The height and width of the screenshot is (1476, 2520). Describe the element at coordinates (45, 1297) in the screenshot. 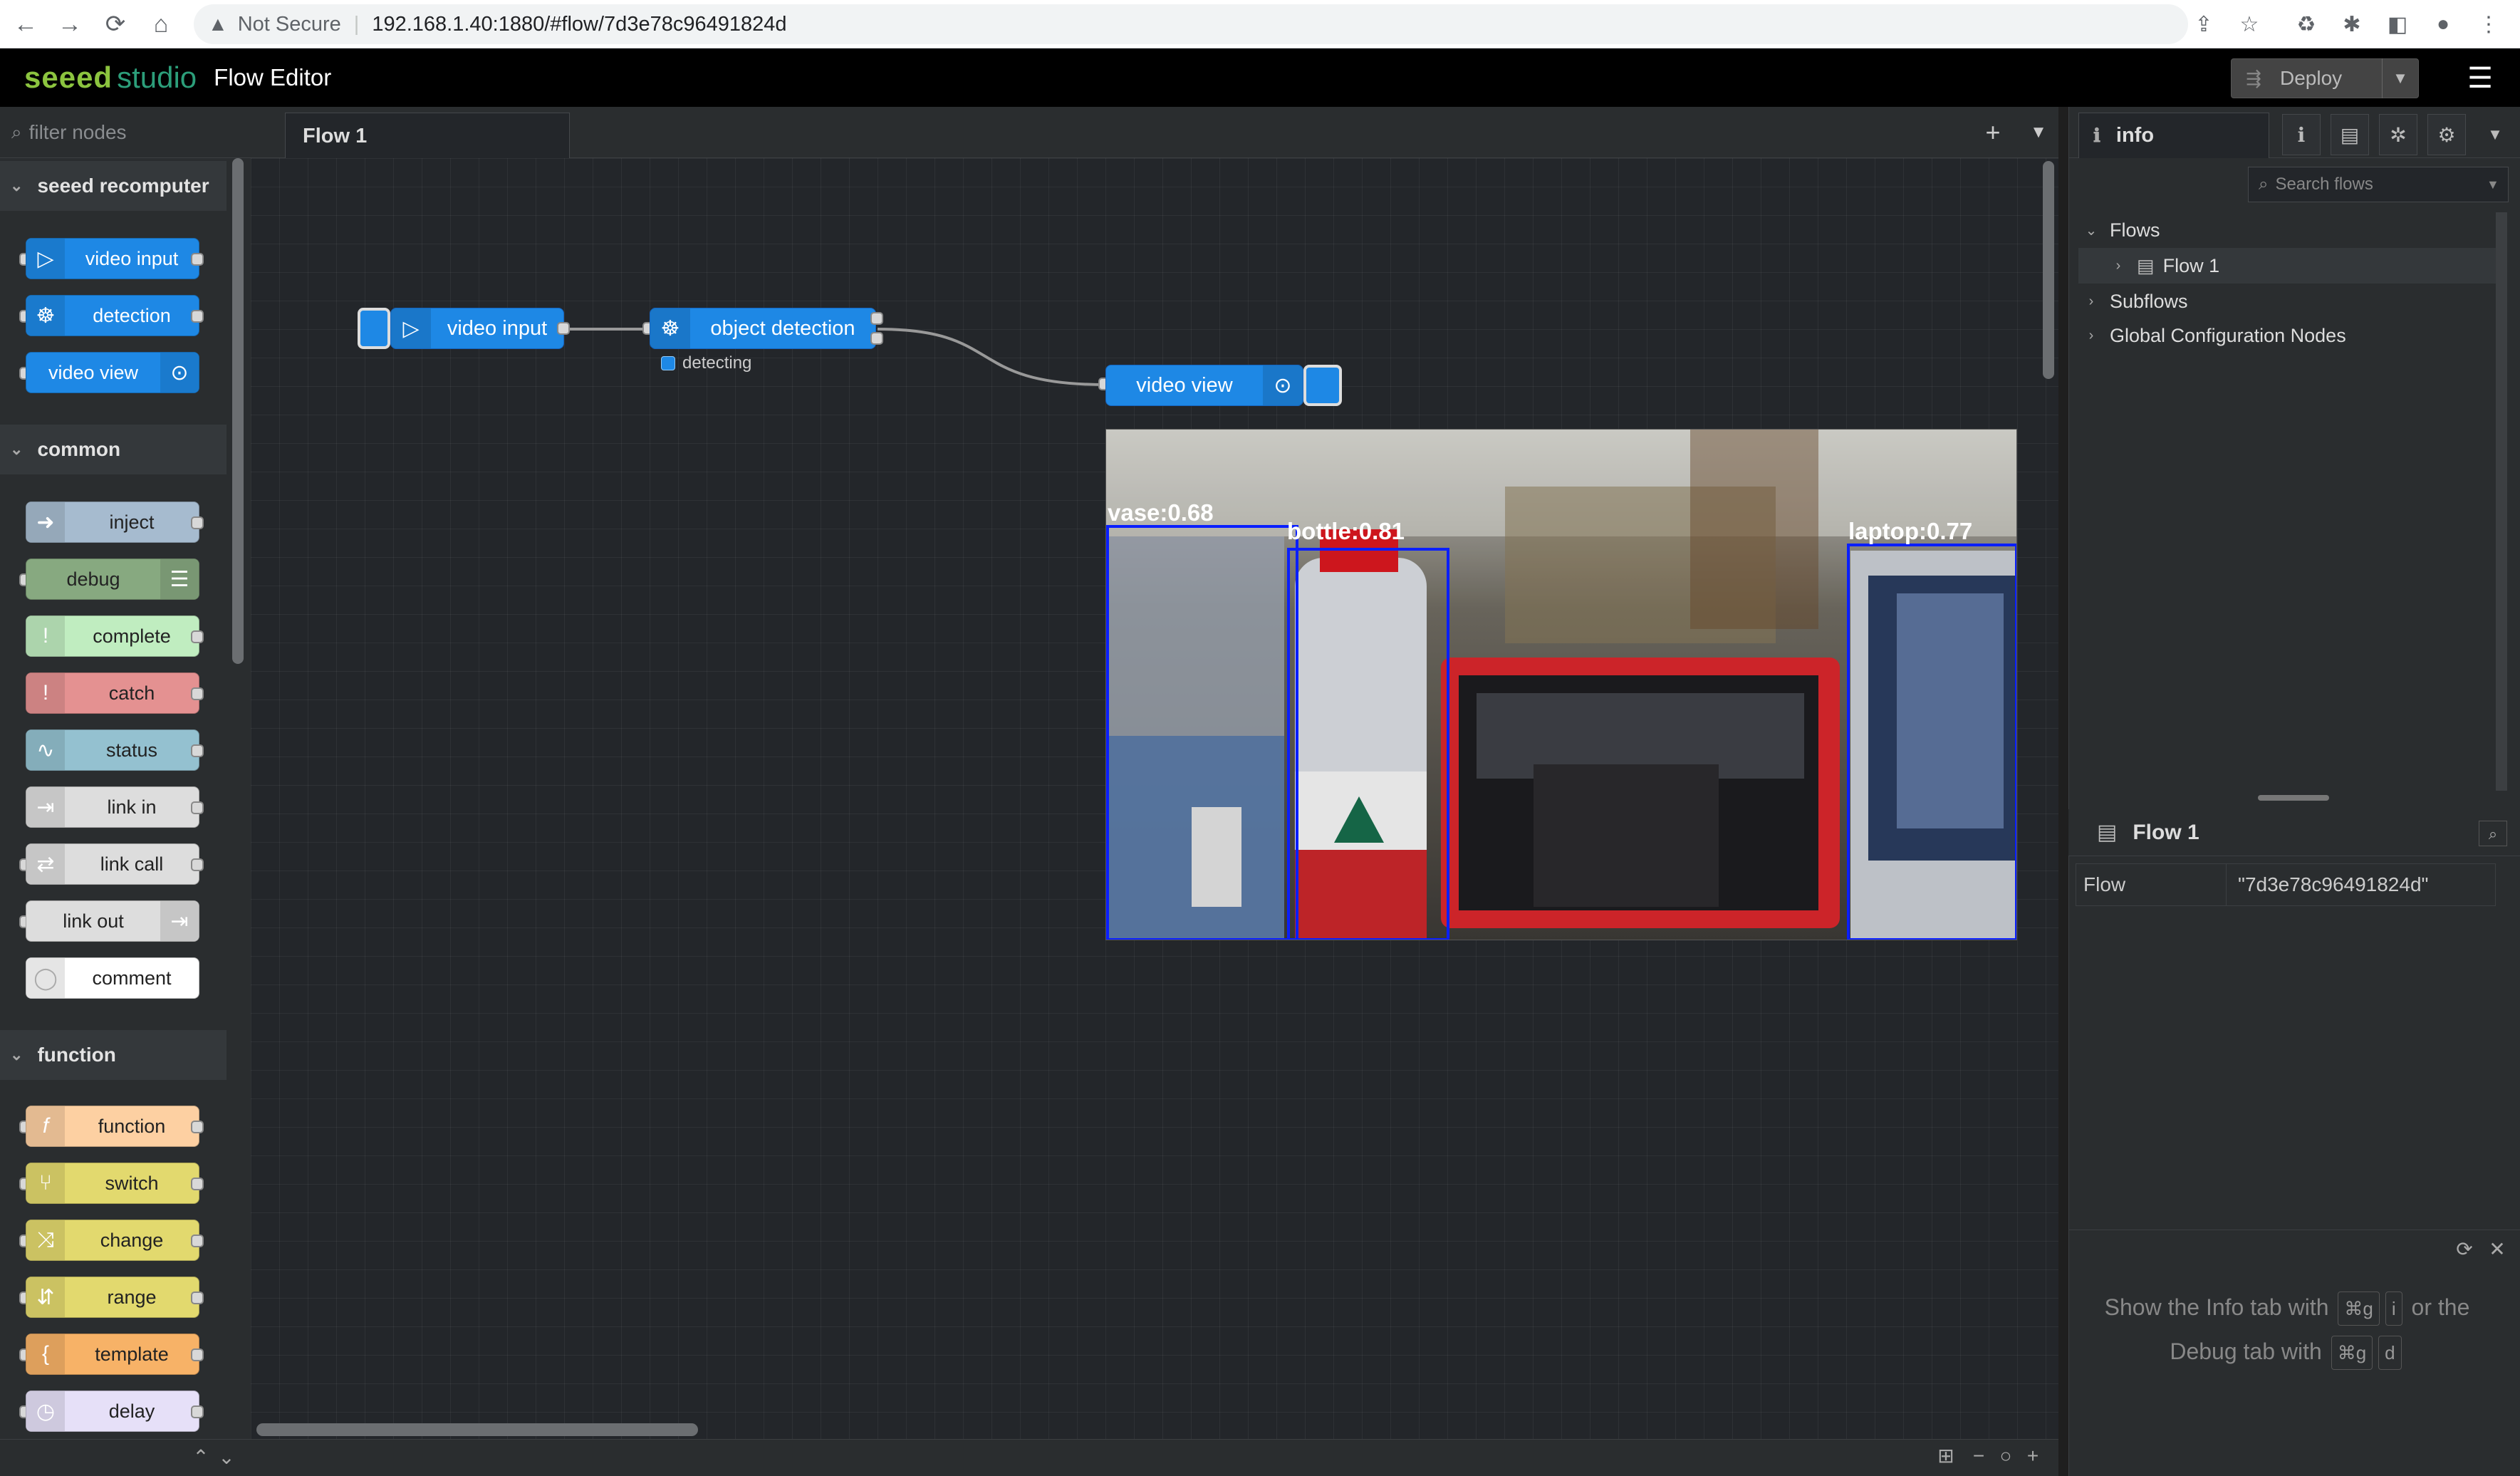

I see `range-icon: ⇵` at that location.